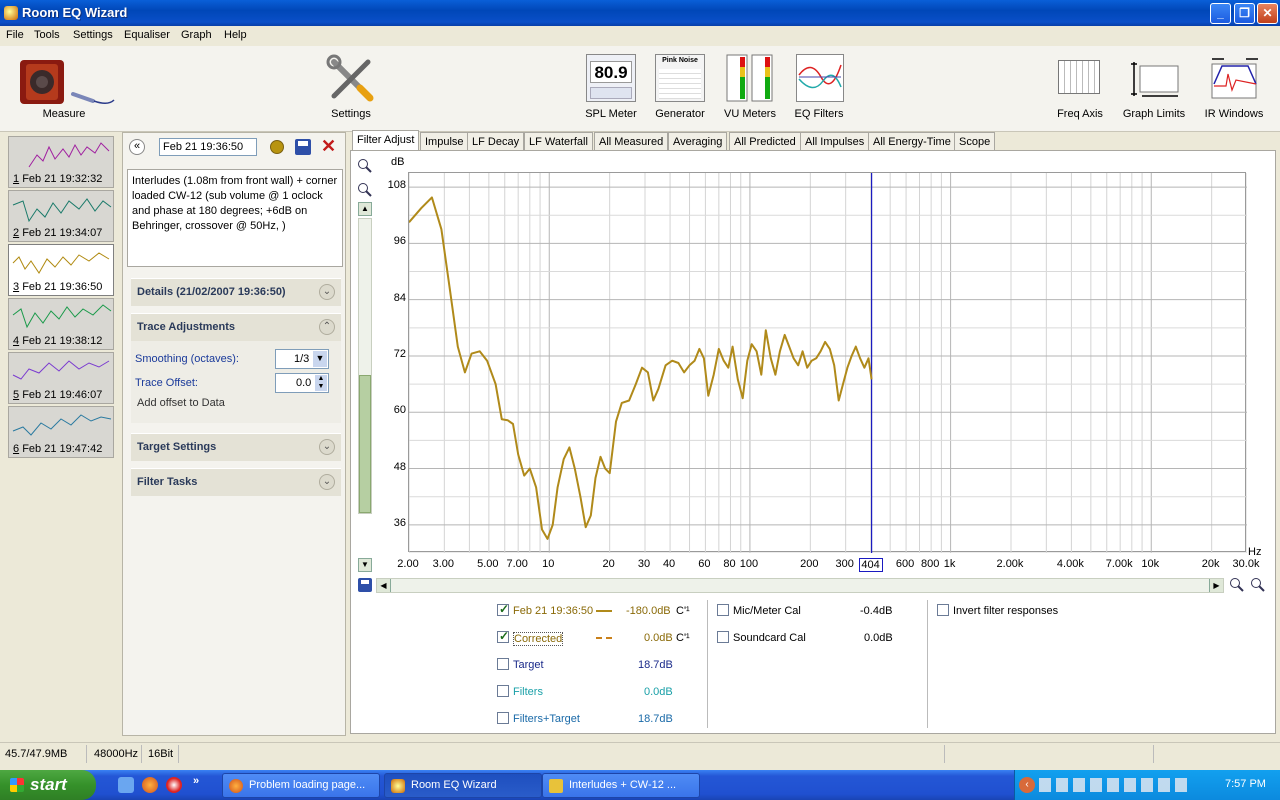 The height and width of the screenshot is (800, 1280). I want to click on trace-adjustments-section: Trace Adjustments ⌃, so click(236, 327).